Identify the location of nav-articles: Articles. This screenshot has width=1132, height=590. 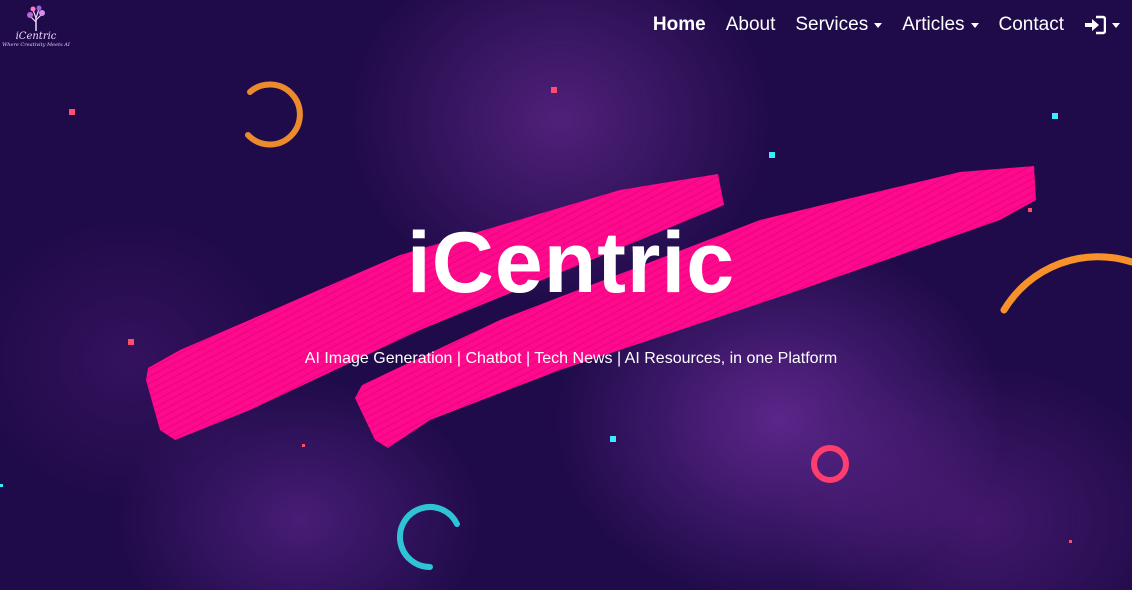
(940, 25).